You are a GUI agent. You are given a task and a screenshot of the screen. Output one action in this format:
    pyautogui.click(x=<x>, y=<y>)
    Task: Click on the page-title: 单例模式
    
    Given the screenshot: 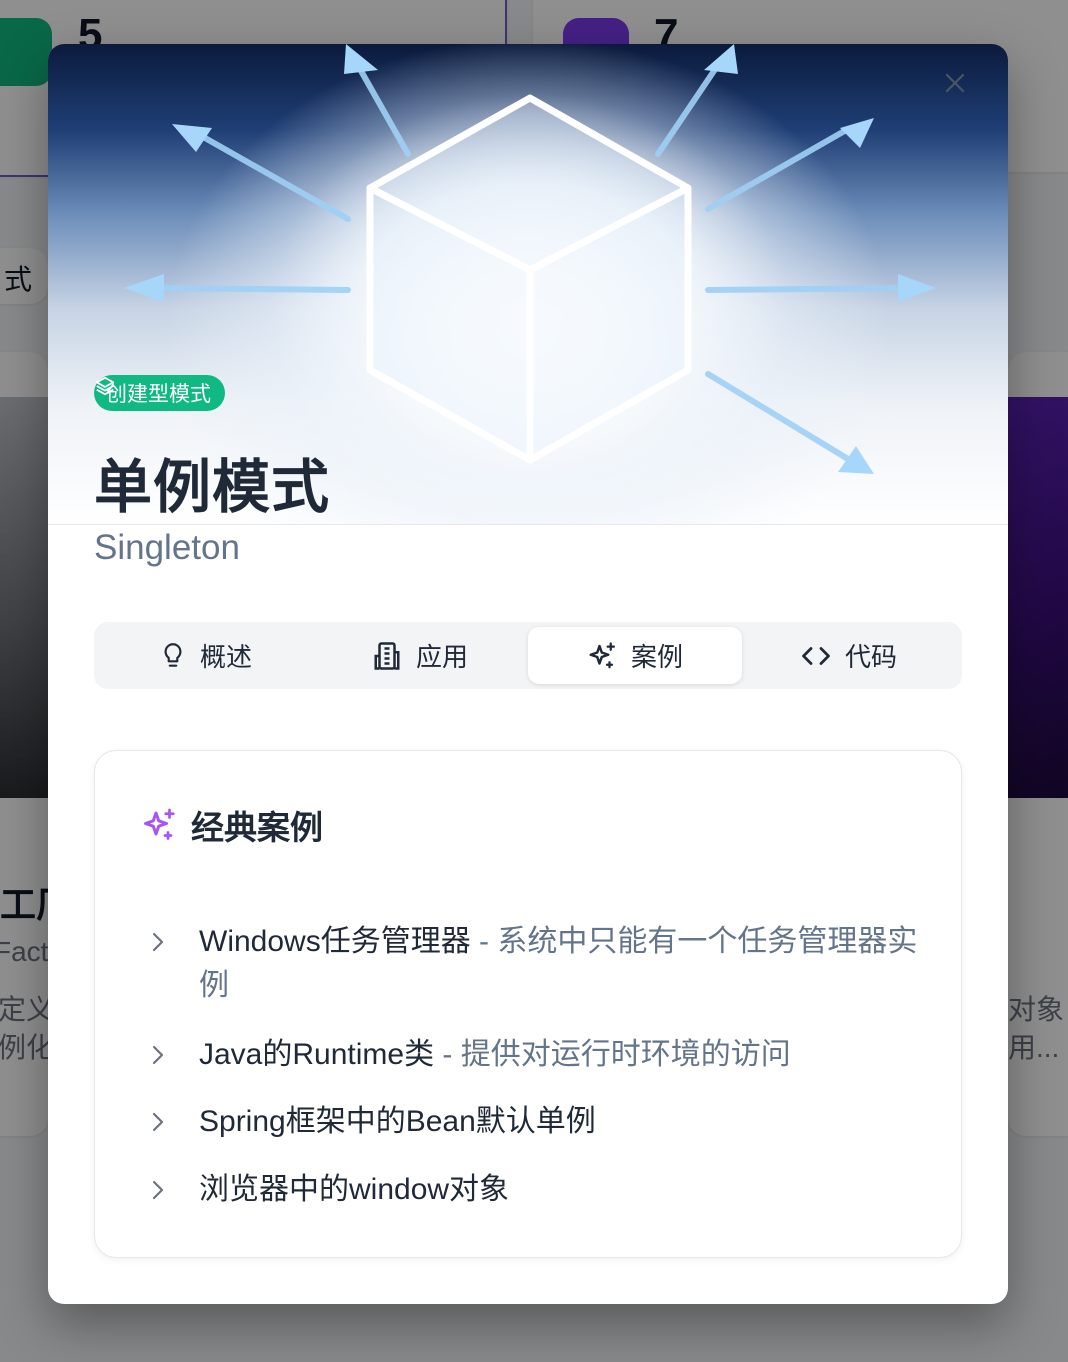 What is the action you would take?
    pyautogui.click(x=212, y=487)
    